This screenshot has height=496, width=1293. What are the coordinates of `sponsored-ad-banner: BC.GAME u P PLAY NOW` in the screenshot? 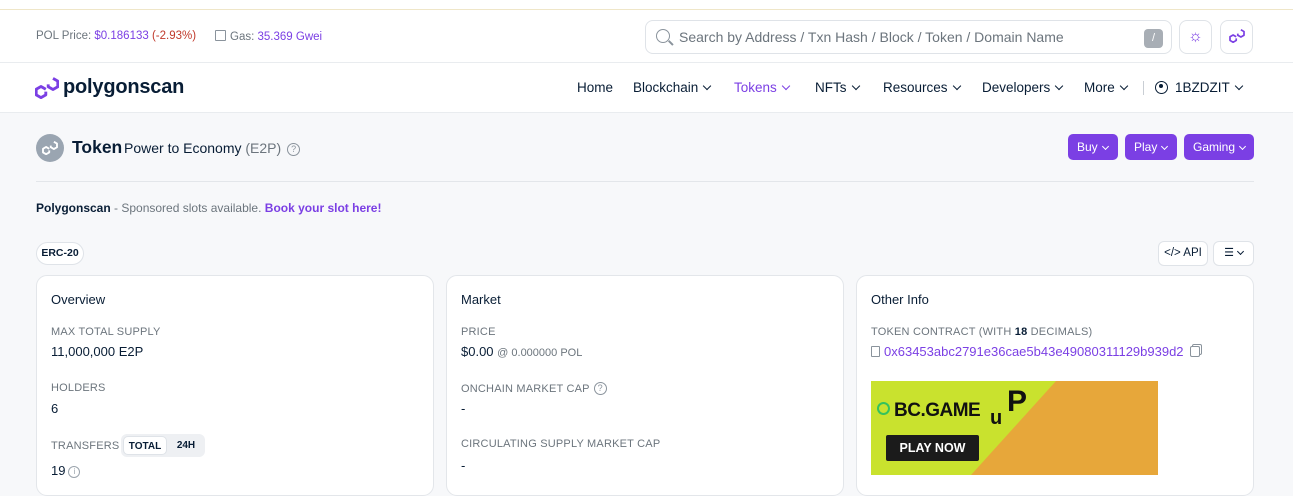 It's located at (1014, 428).